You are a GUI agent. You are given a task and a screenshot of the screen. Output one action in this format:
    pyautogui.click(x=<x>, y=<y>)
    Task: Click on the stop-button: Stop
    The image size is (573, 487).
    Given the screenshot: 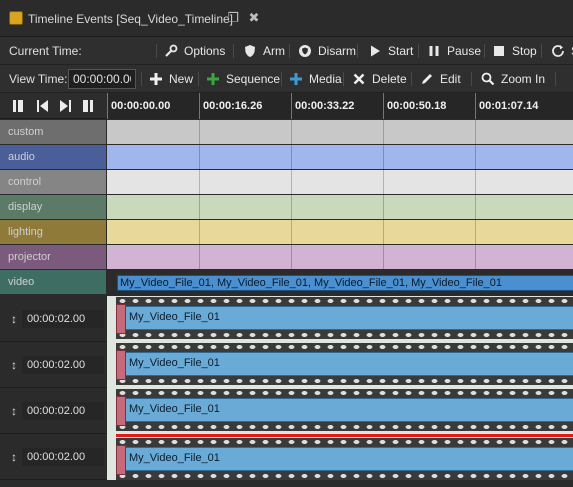 What is the action you would take?
    pyautogui.click(x=514, y=51)
    